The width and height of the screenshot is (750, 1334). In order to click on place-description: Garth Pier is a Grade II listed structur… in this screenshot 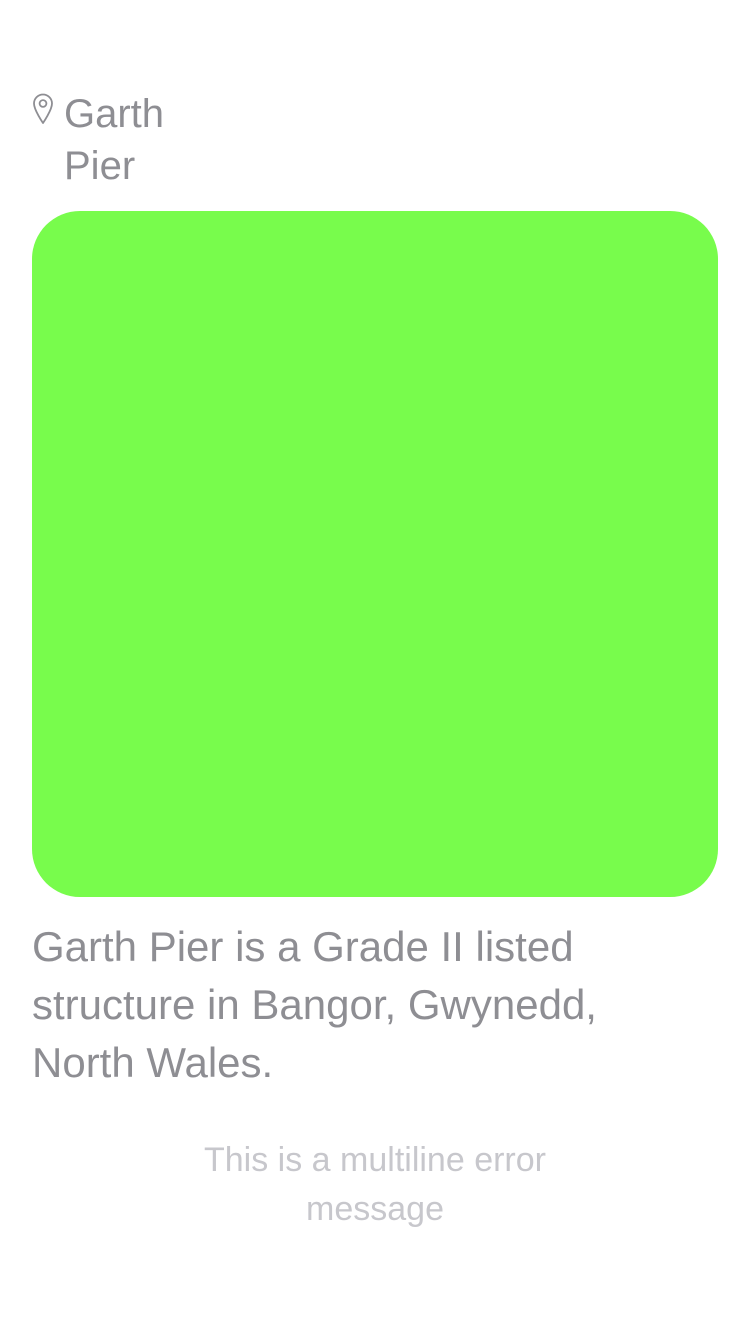, I will do `click(314, 1004)`.